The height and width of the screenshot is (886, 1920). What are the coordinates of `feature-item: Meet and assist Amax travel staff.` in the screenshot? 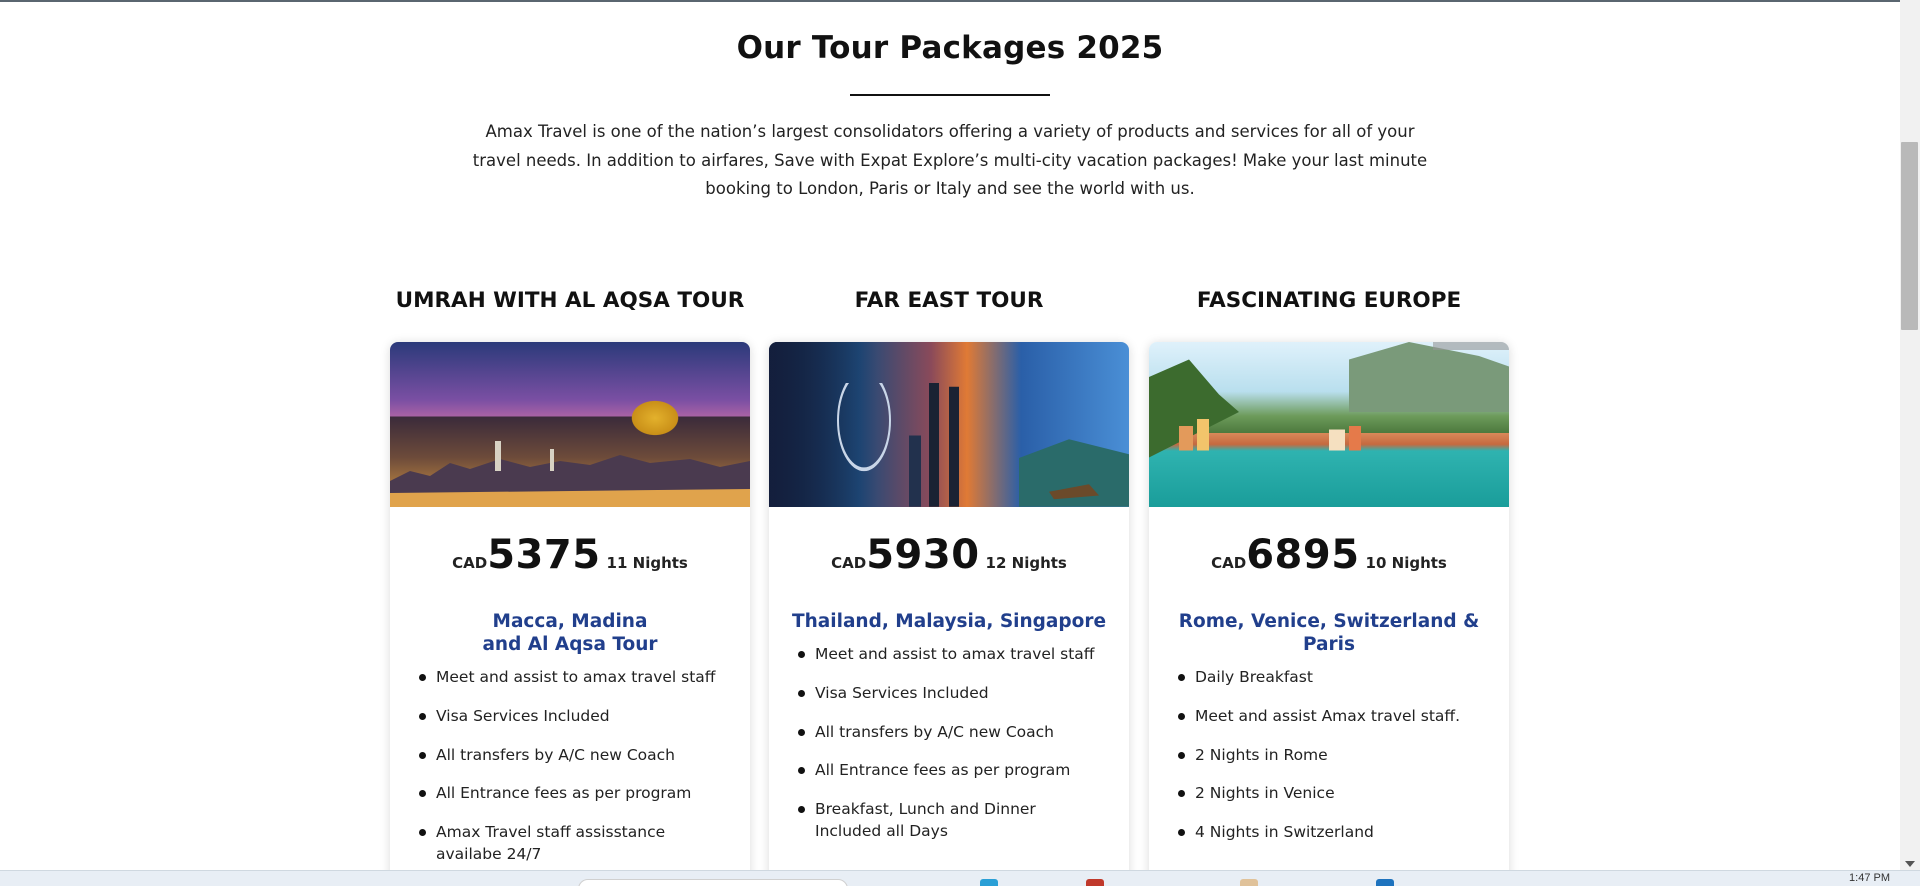 It's located at (1329, 716).